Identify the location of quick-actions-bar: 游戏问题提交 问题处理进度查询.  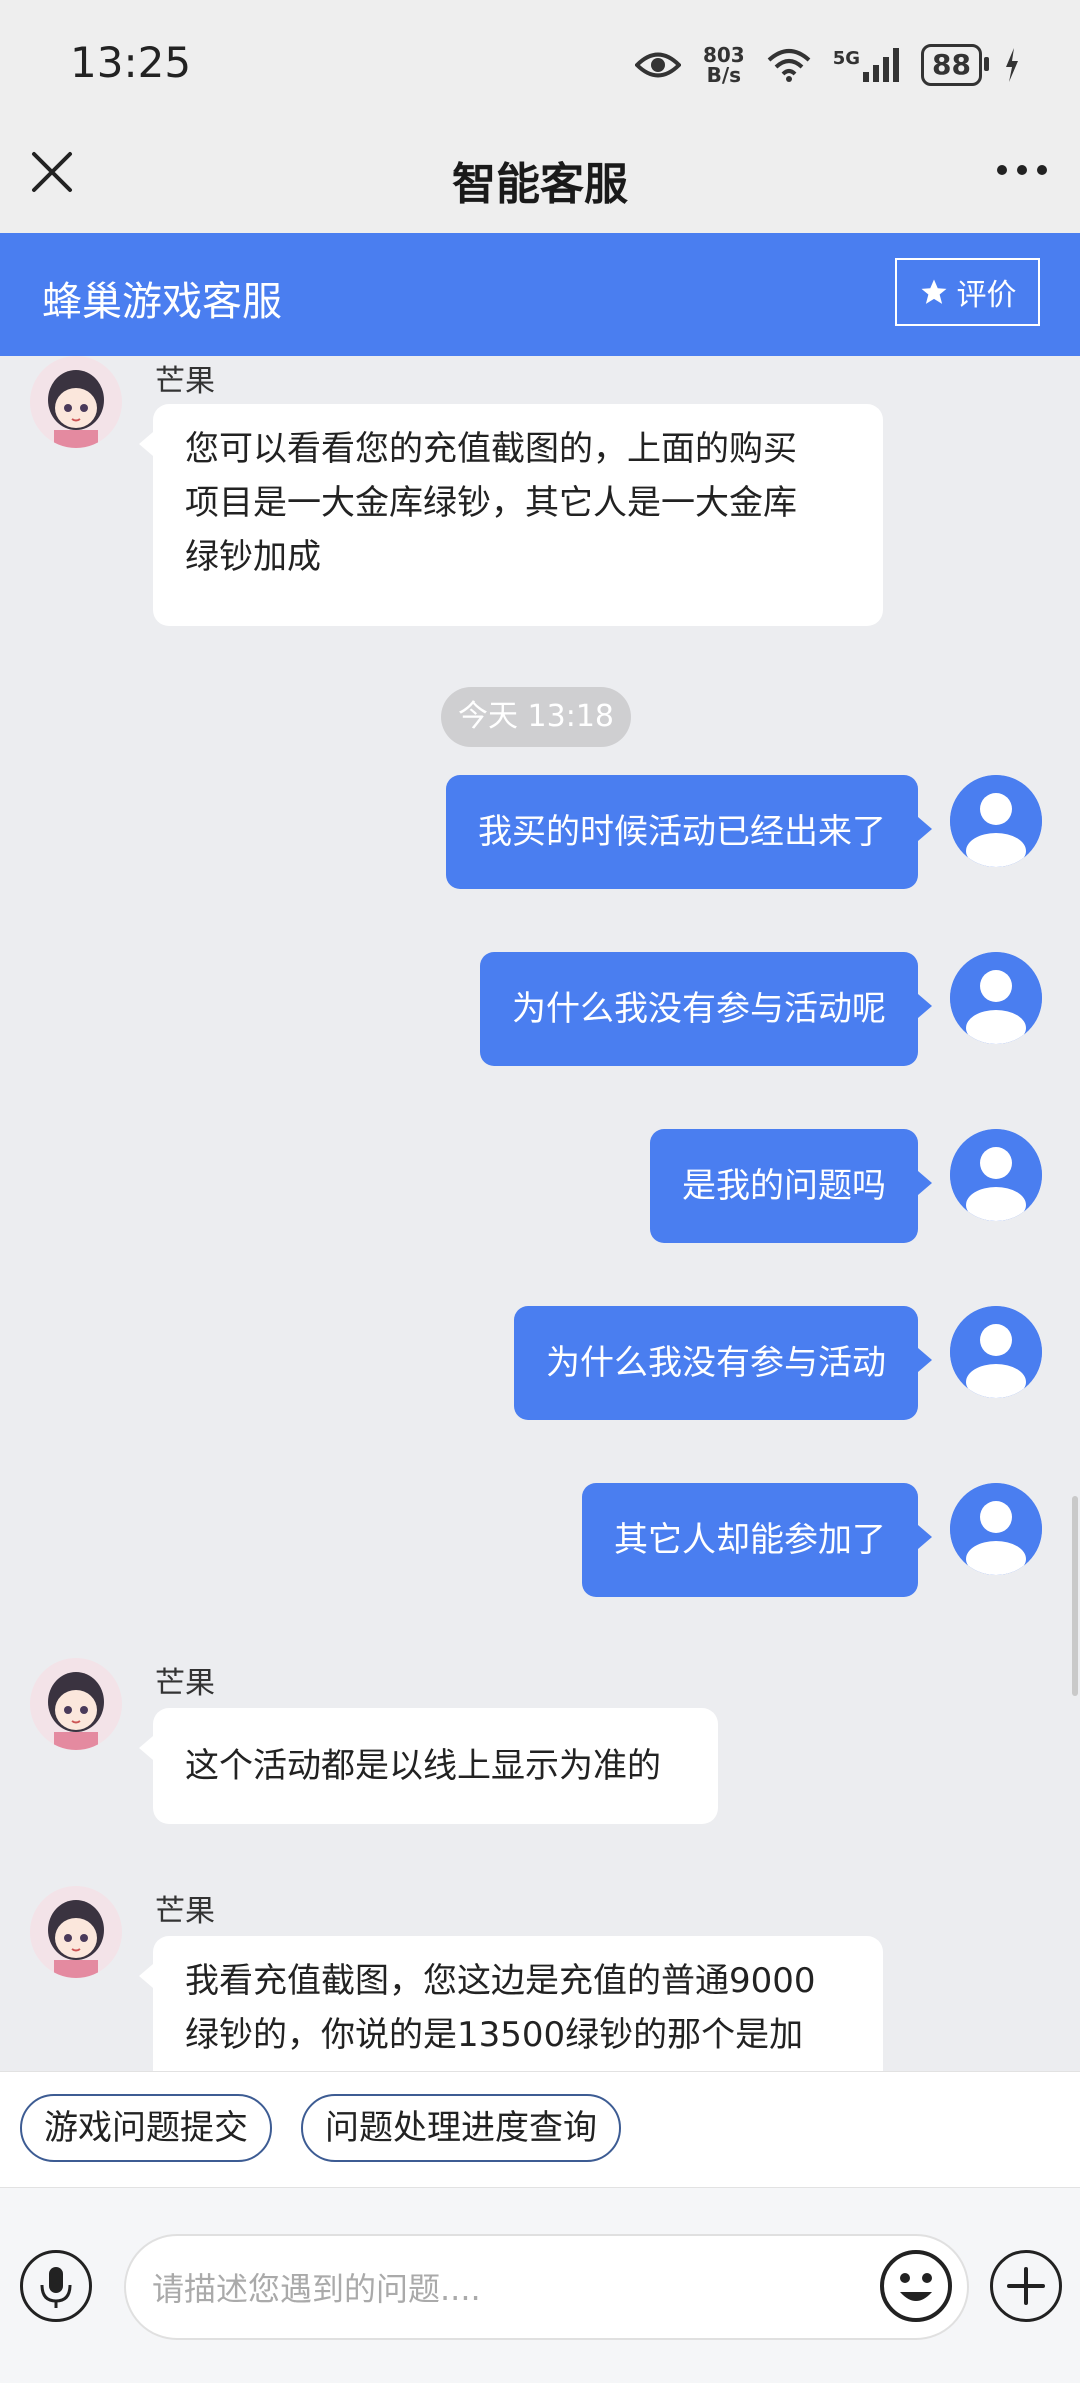
(540, 2129).